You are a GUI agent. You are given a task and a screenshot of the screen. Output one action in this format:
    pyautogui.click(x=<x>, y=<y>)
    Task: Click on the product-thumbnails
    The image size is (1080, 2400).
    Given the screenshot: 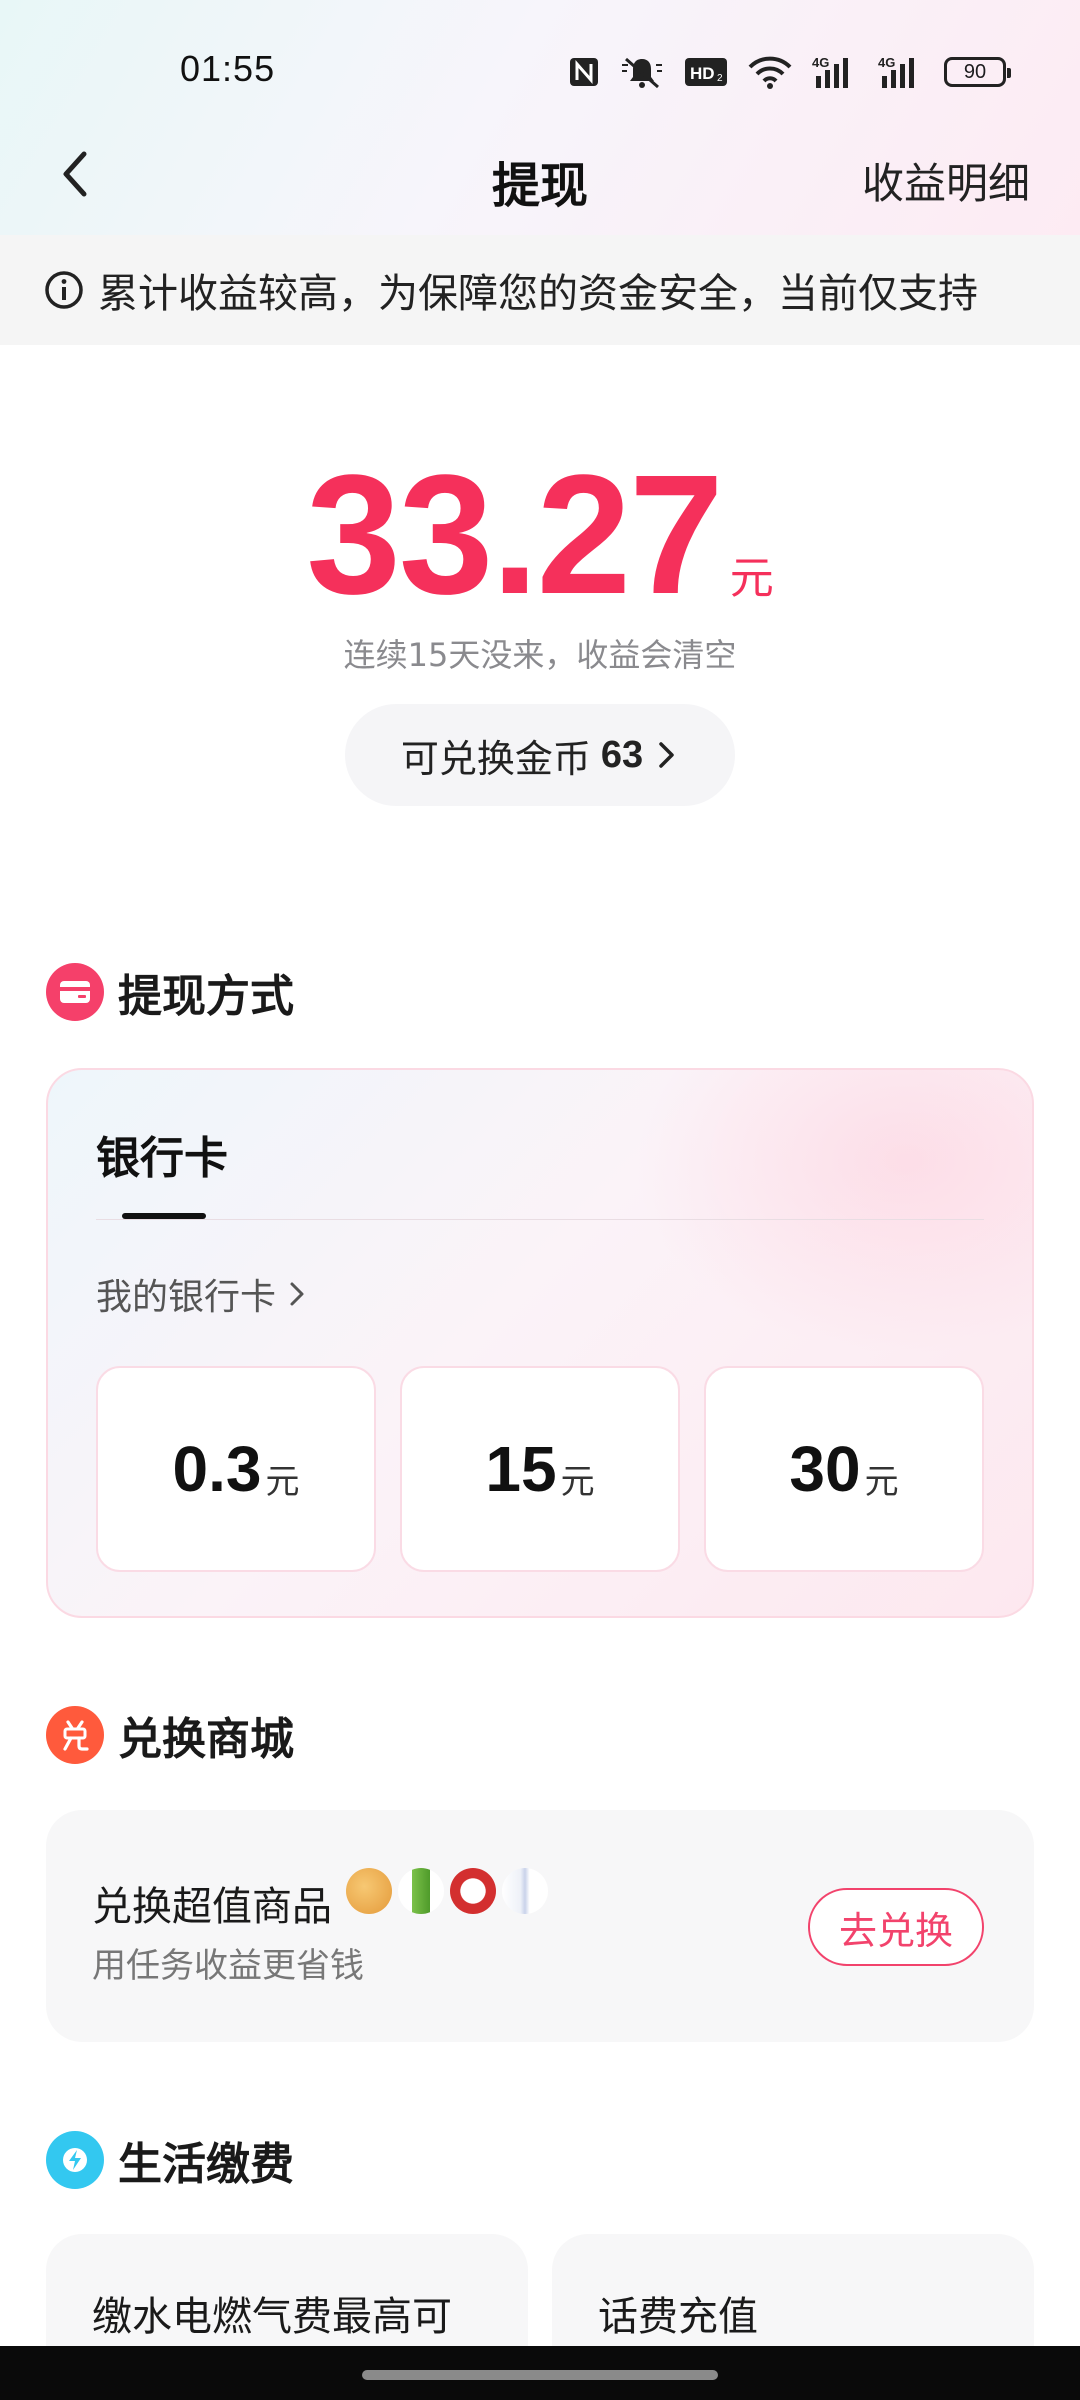 What is the action you would take?
    pyautogui.click(x=447, y=1891)
    